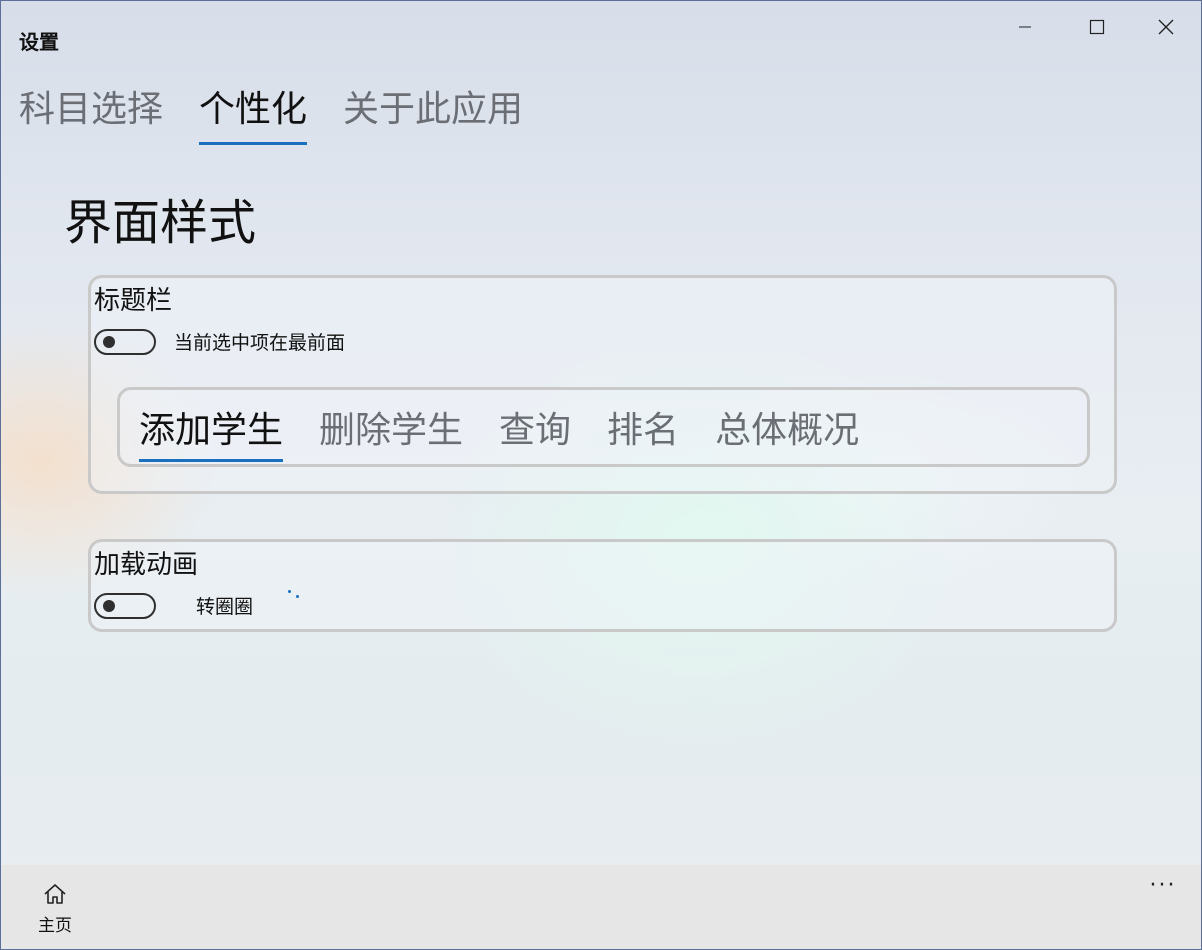 This screenshot has height=950, width=1202. Describe the element at coordinates (160, 223) in the screenshot. I see `section-title: 界面样式` at that location.